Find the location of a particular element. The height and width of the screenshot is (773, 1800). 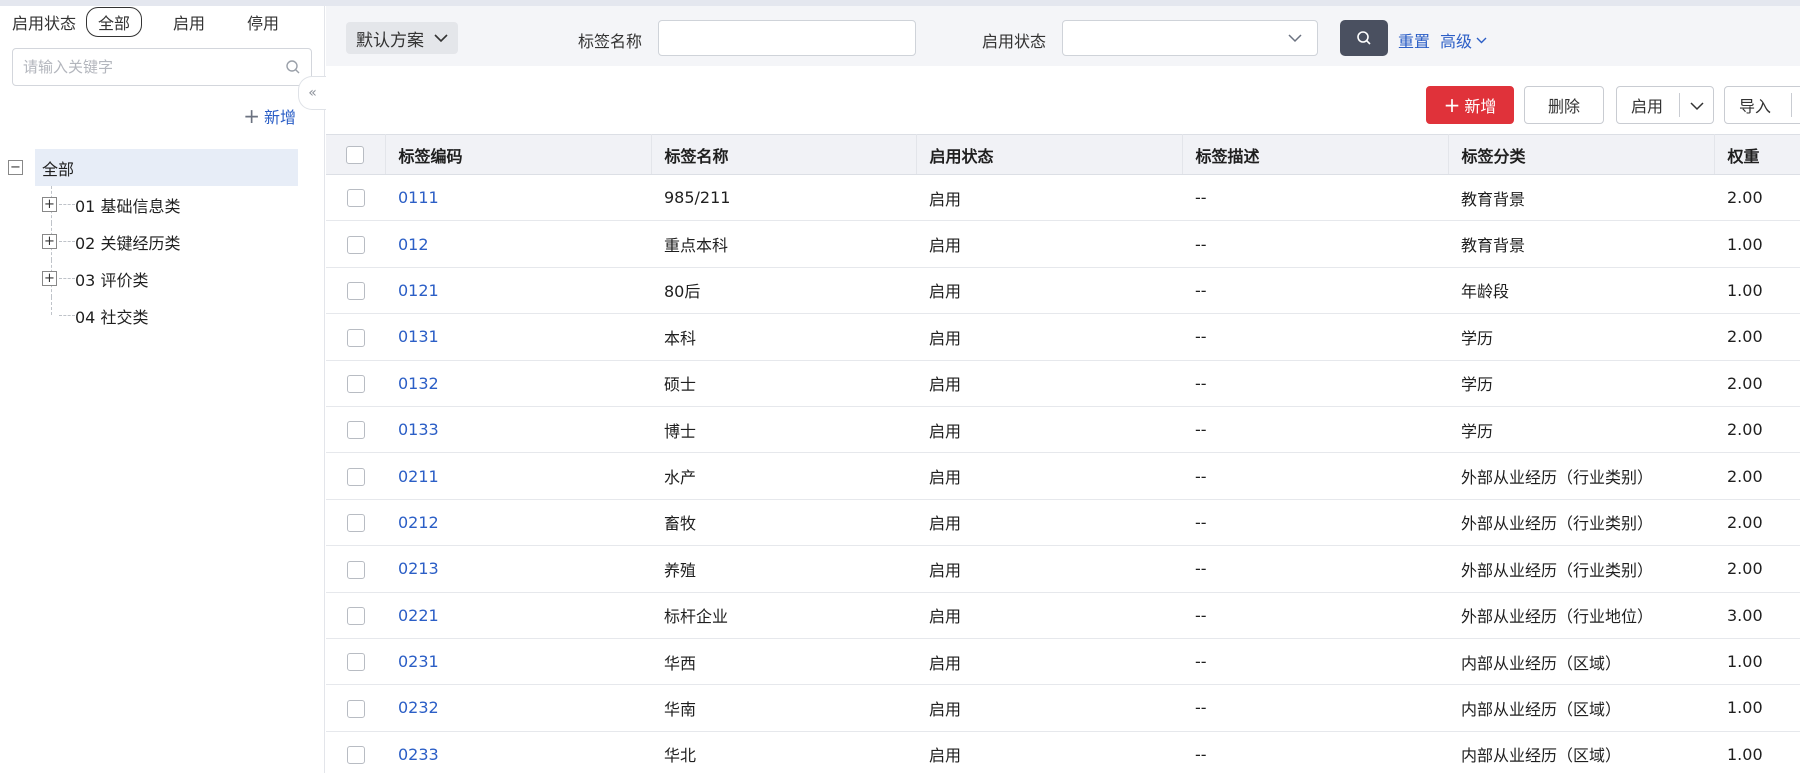

tag-code-link: 0132 is located at coordinates (518, 383).